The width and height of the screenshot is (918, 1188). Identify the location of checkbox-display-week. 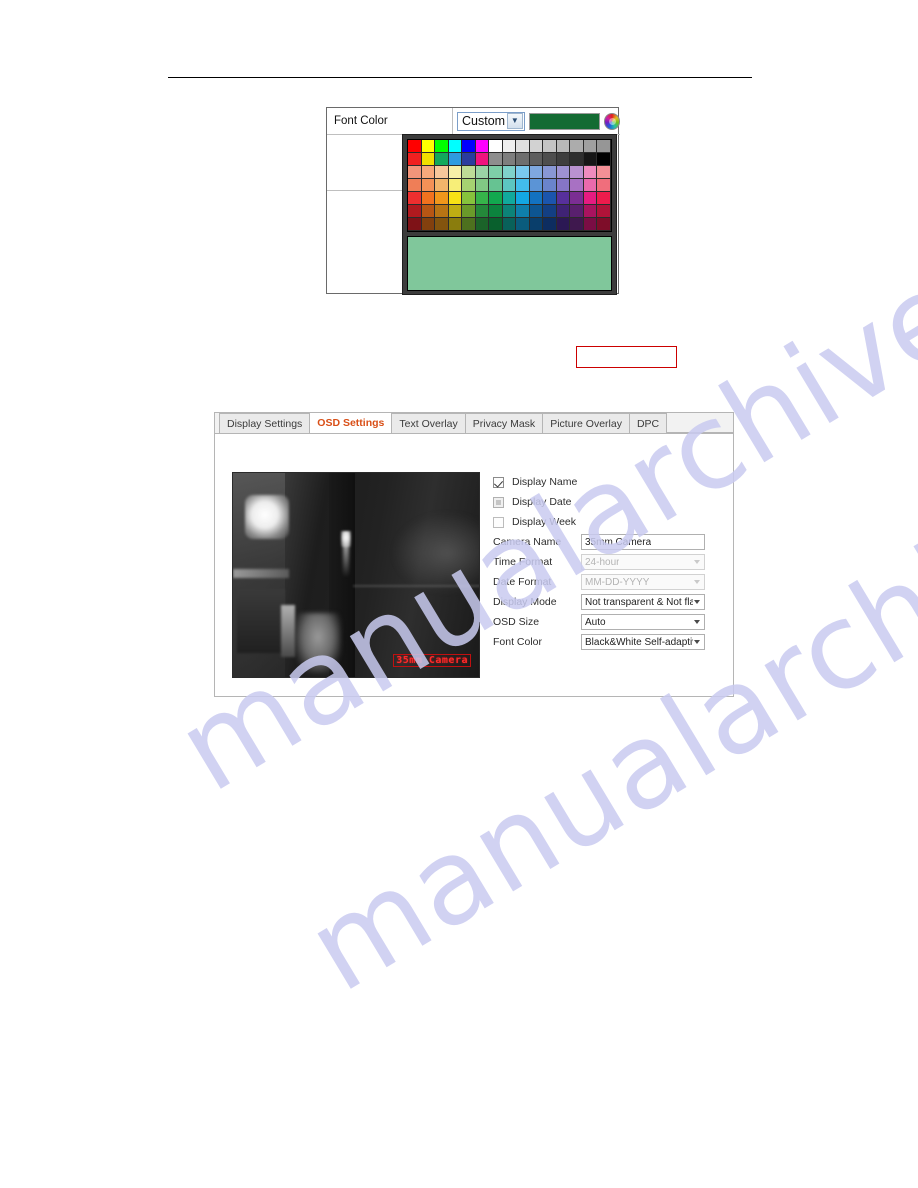
(498, 522).